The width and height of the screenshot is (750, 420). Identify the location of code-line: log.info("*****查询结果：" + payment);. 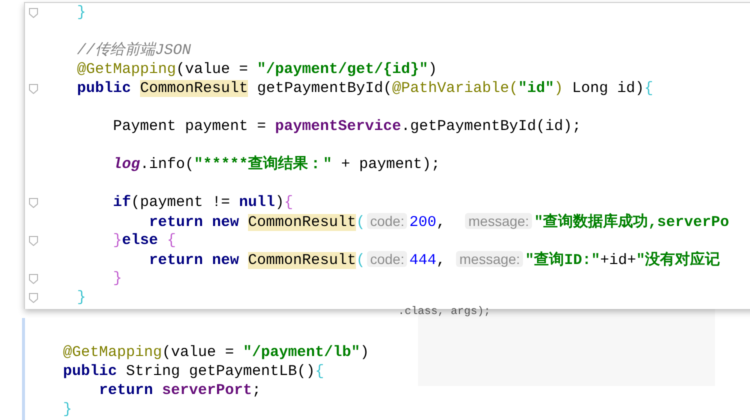
(276, 164).